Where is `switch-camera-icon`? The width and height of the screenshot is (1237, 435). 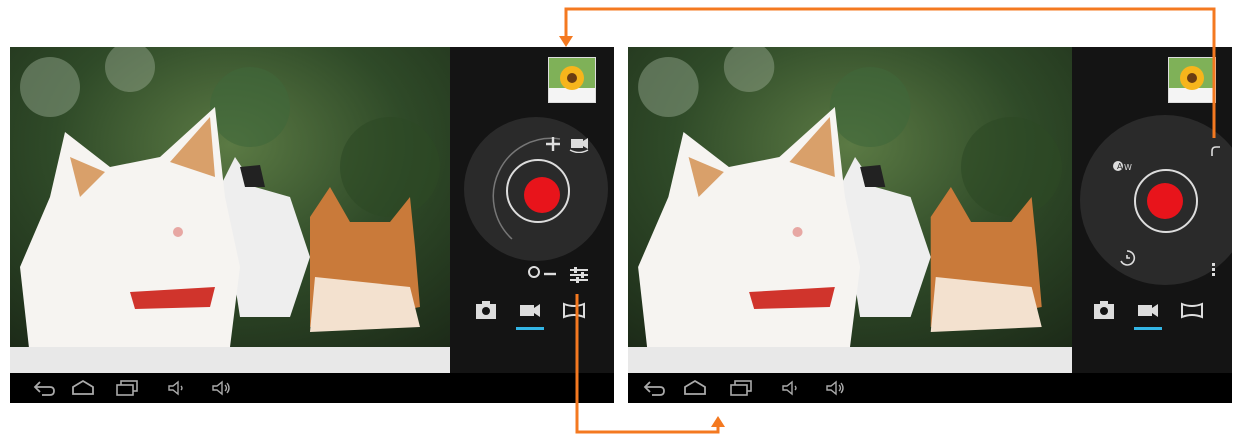
switch-camera-icon is located at coordinates (579, 144).